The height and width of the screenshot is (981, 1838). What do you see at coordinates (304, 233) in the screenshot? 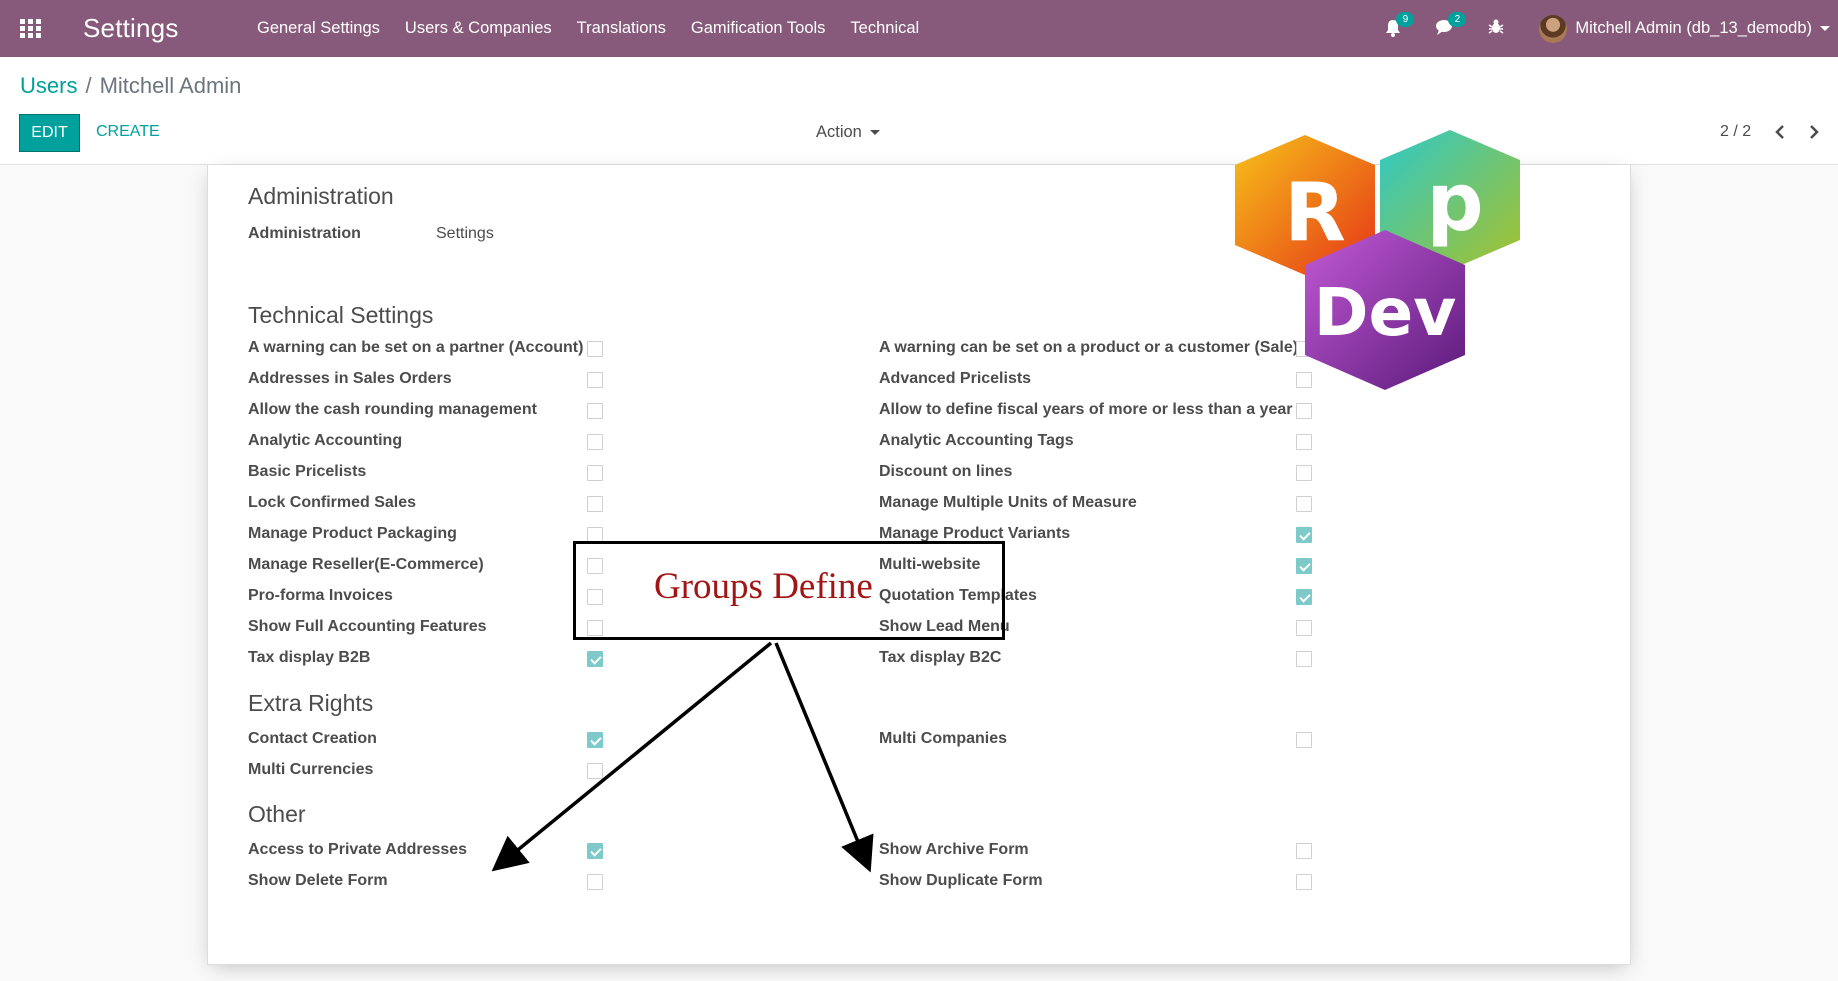
I see `administration-field-label: Administration` at bounding box center [304, 233].